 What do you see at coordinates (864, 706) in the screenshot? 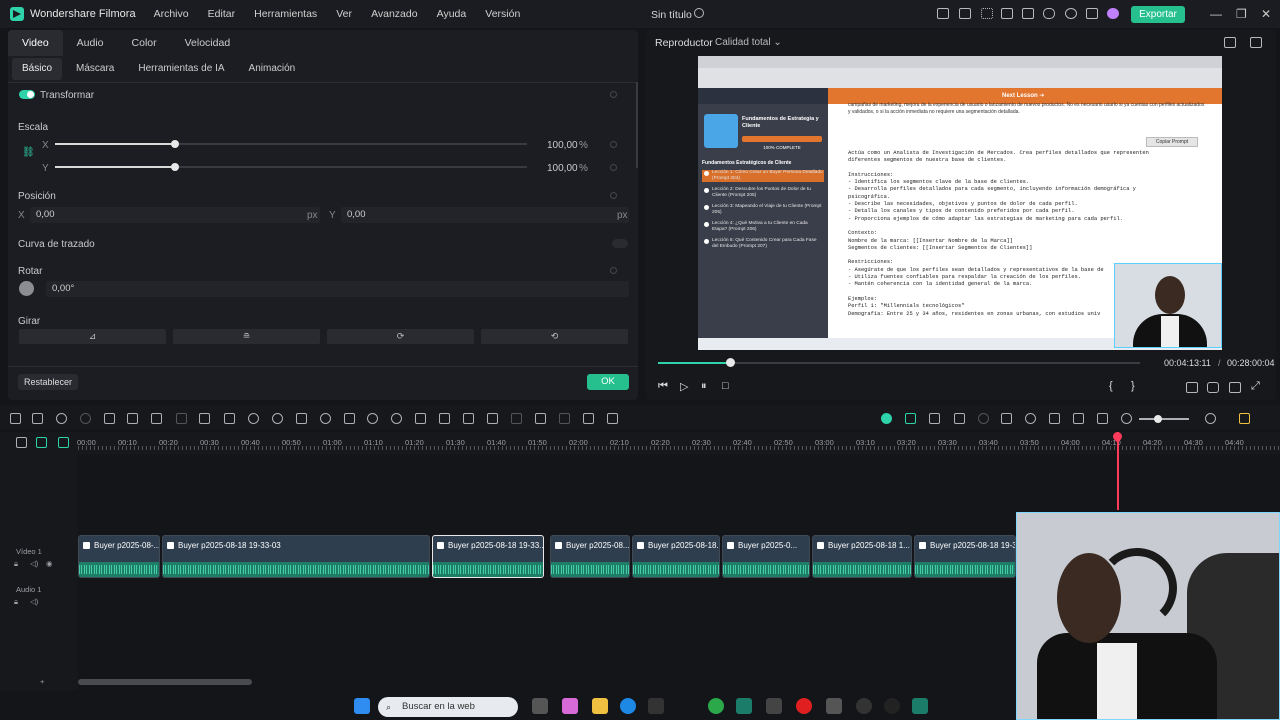
I see `davinci-icon` at bounding box center [864, 706].